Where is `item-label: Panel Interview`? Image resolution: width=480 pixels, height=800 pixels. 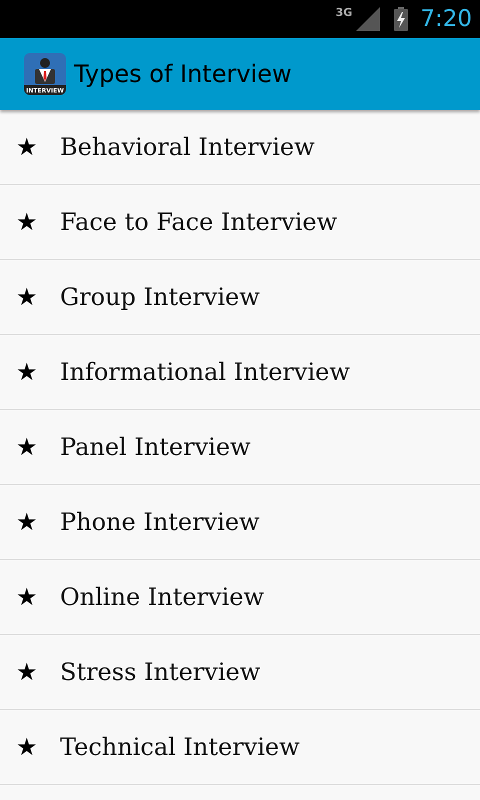 item-label: Panel Interview is located at coordinates (155, 447).